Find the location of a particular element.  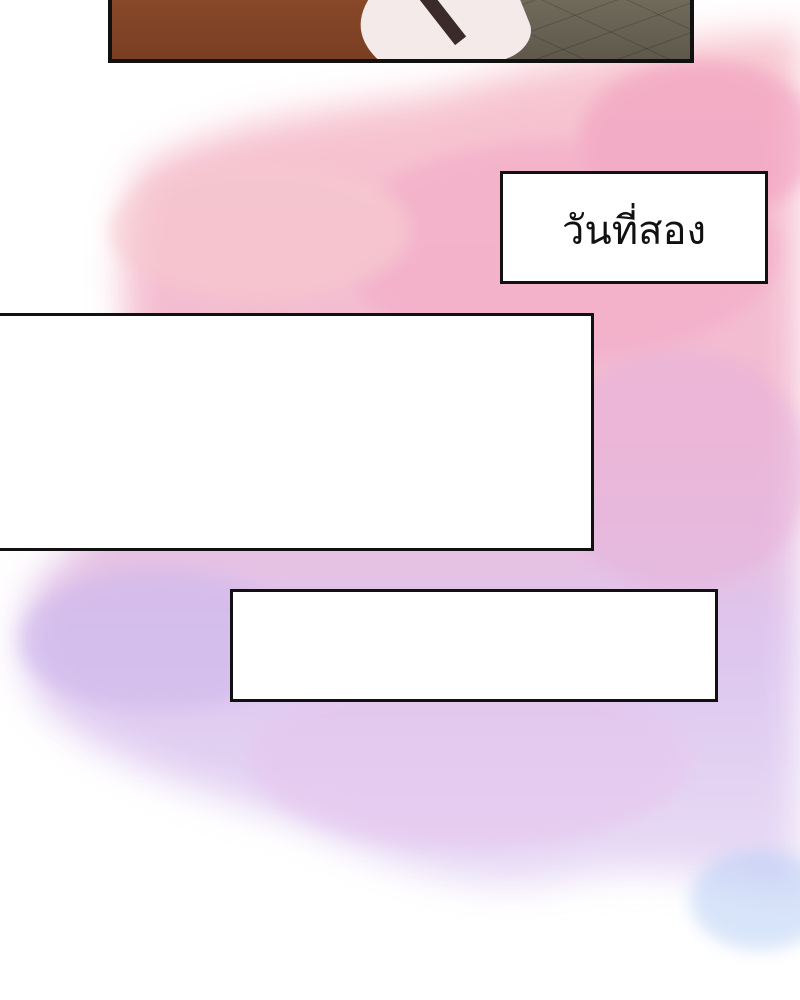

caption-day-text: วันที่สอง is located at coordinates (634, 230).